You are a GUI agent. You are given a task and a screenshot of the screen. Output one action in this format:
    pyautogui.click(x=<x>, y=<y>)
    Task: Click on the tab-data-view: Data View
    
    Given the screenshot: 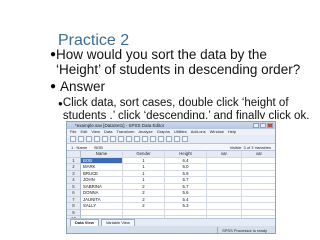 What is the action you would take?
    pyautogui.click(x=84, y=222)
    